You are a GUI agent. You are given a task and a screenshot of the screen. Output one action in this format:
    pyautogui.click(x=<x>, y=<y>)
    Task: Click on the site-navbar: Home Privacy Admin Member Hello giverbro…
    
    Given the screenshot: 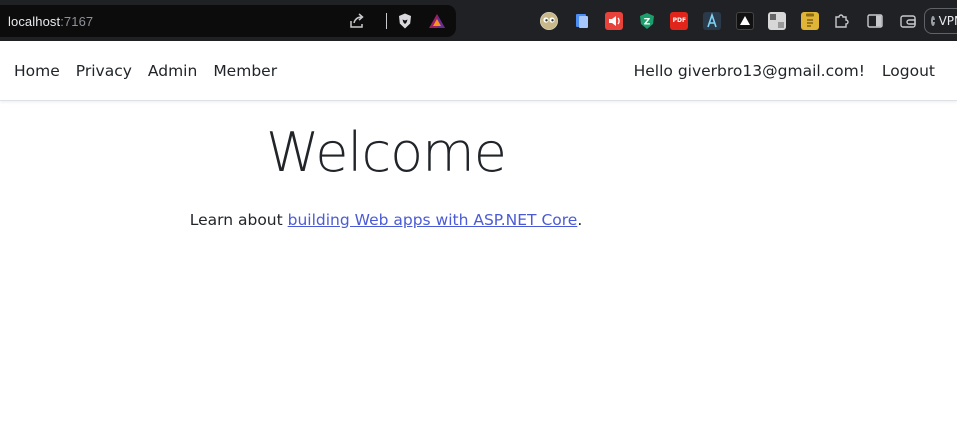 What is the action you would take?
    pyautogui.click(x=478, y=71)
    